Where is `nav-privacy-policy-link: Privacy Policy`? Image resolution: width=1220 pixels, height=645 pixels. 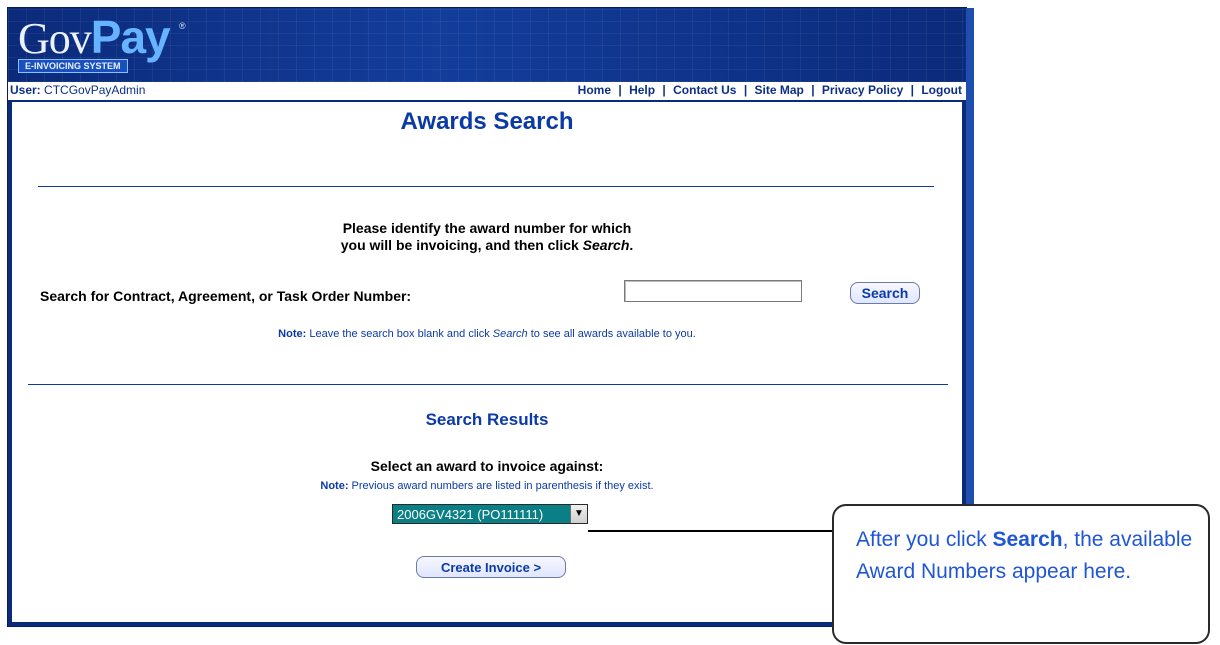
nav-privacy-policy-link: Privacy Policy is located at coordinates (862, 90).